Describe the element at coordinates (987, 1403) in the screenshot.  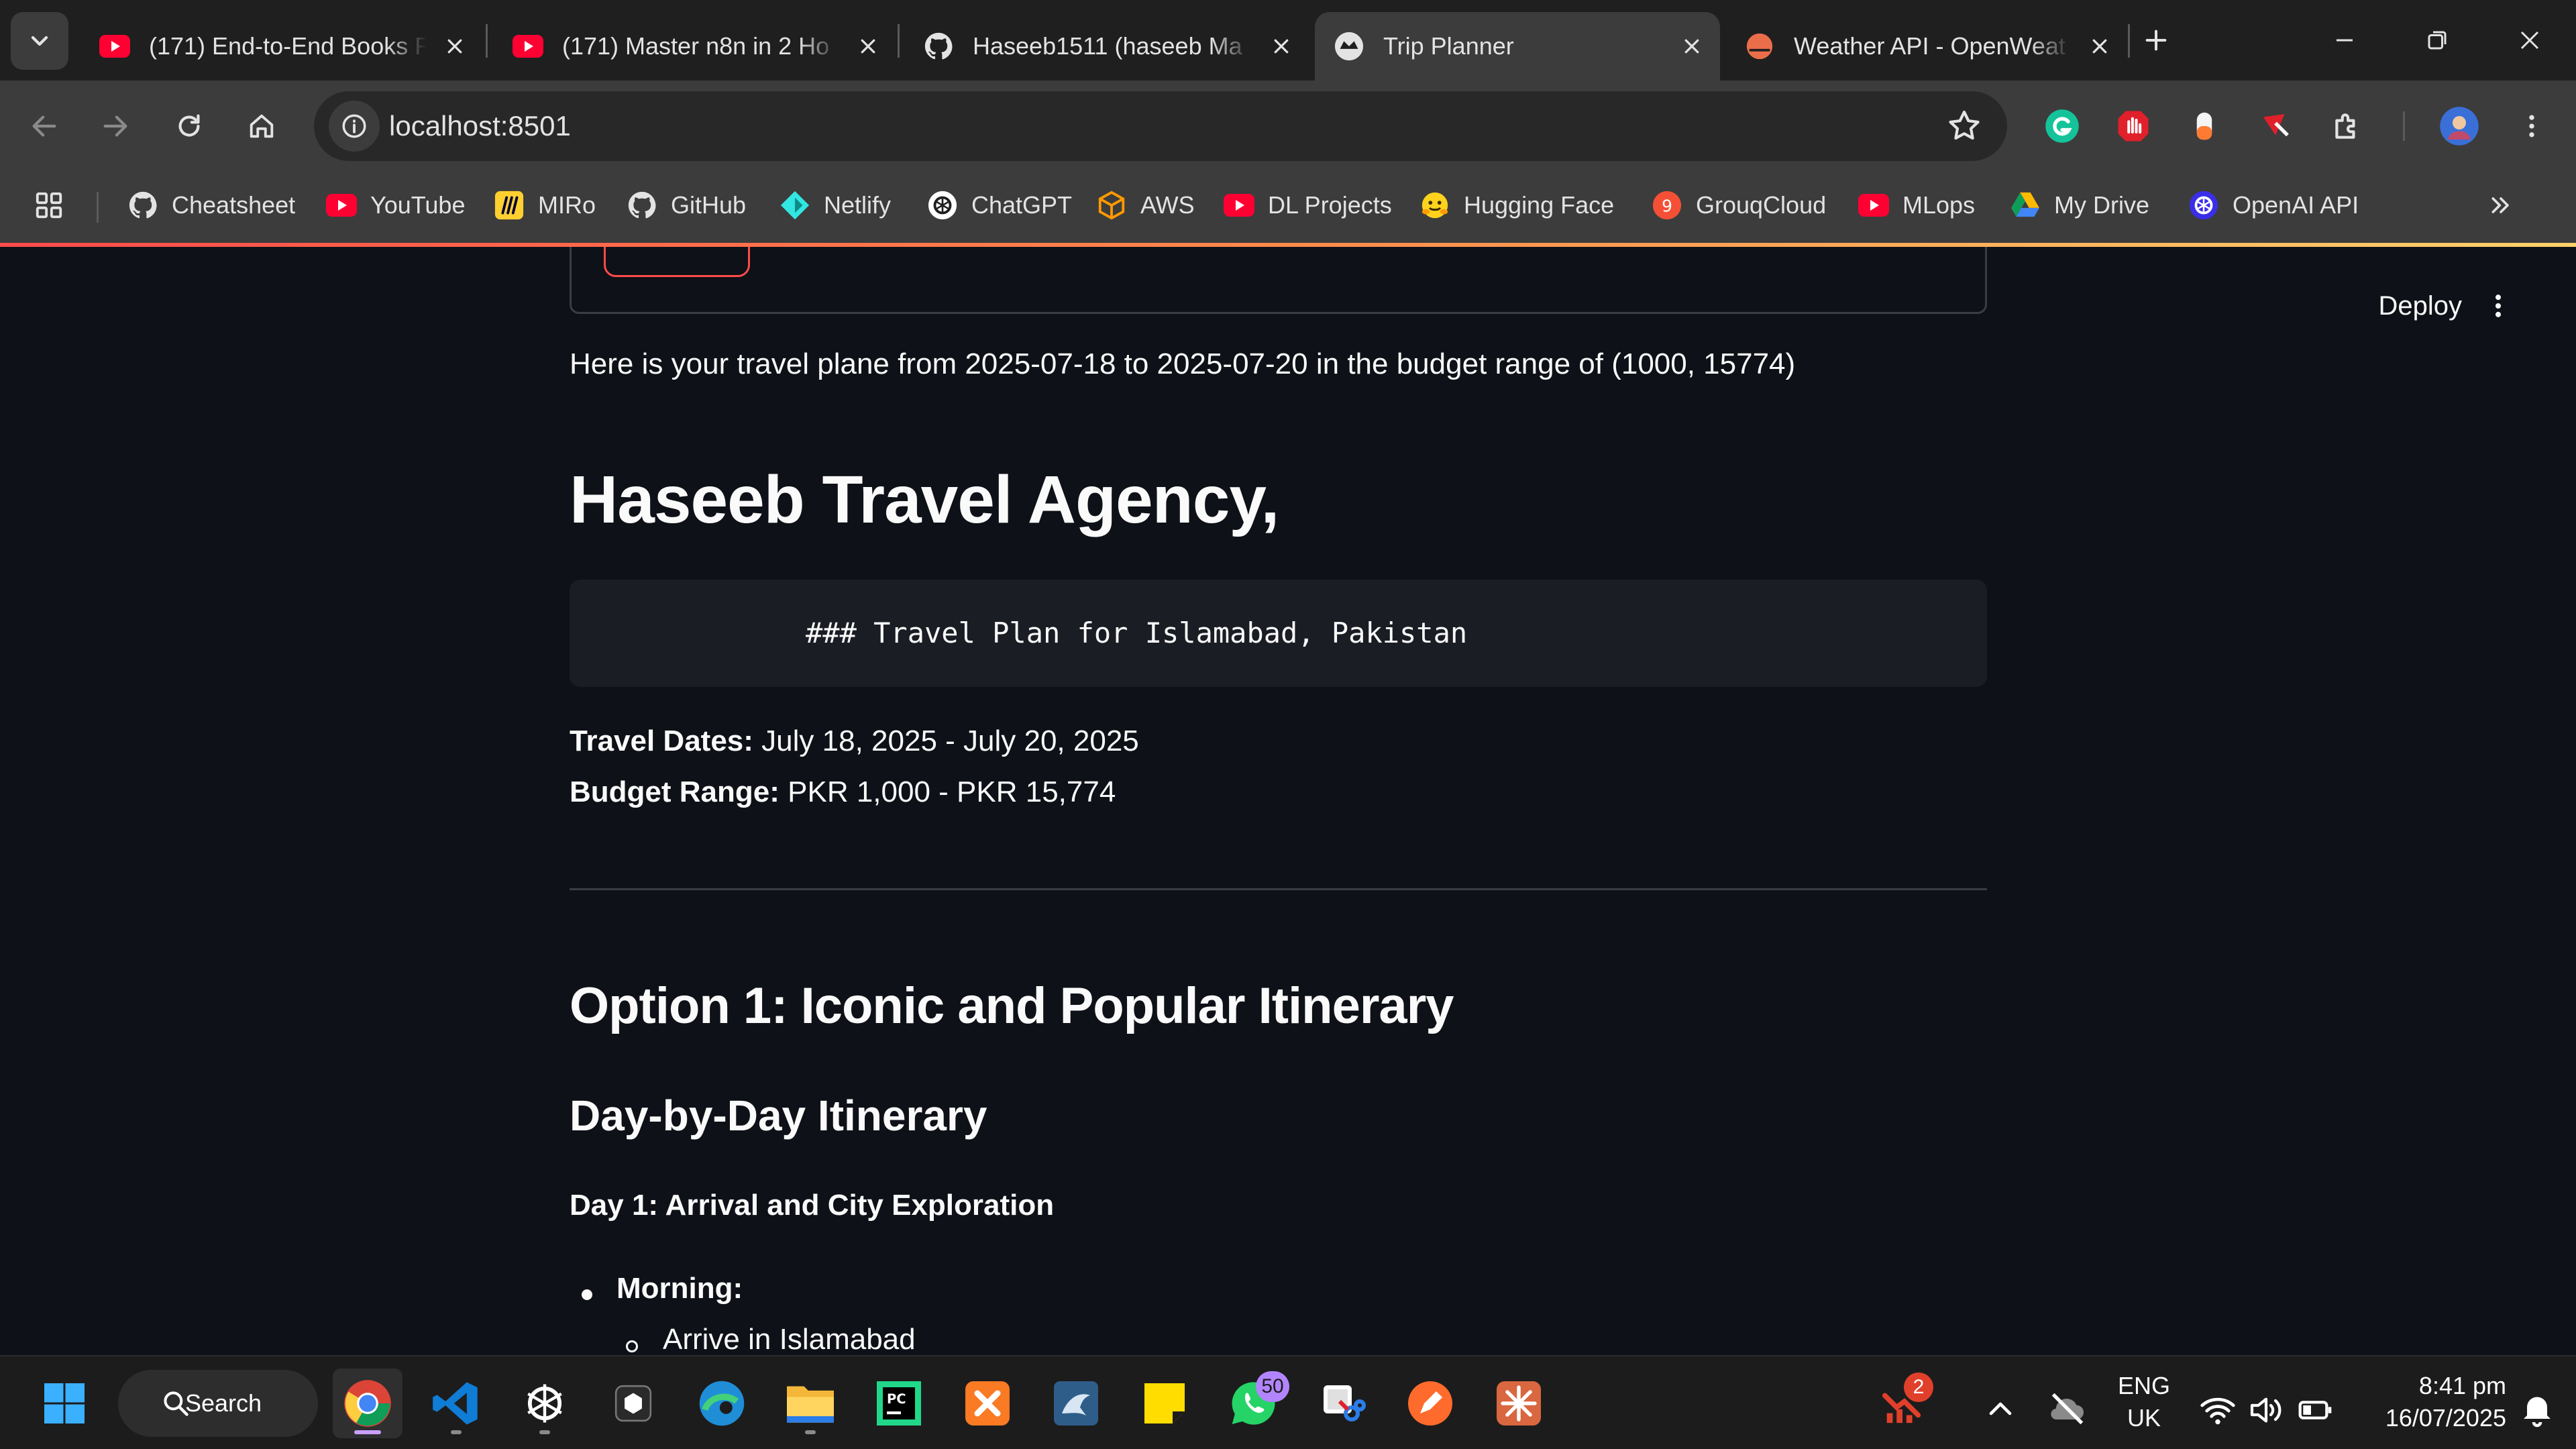
I see `taskbar-xampp` at that location.